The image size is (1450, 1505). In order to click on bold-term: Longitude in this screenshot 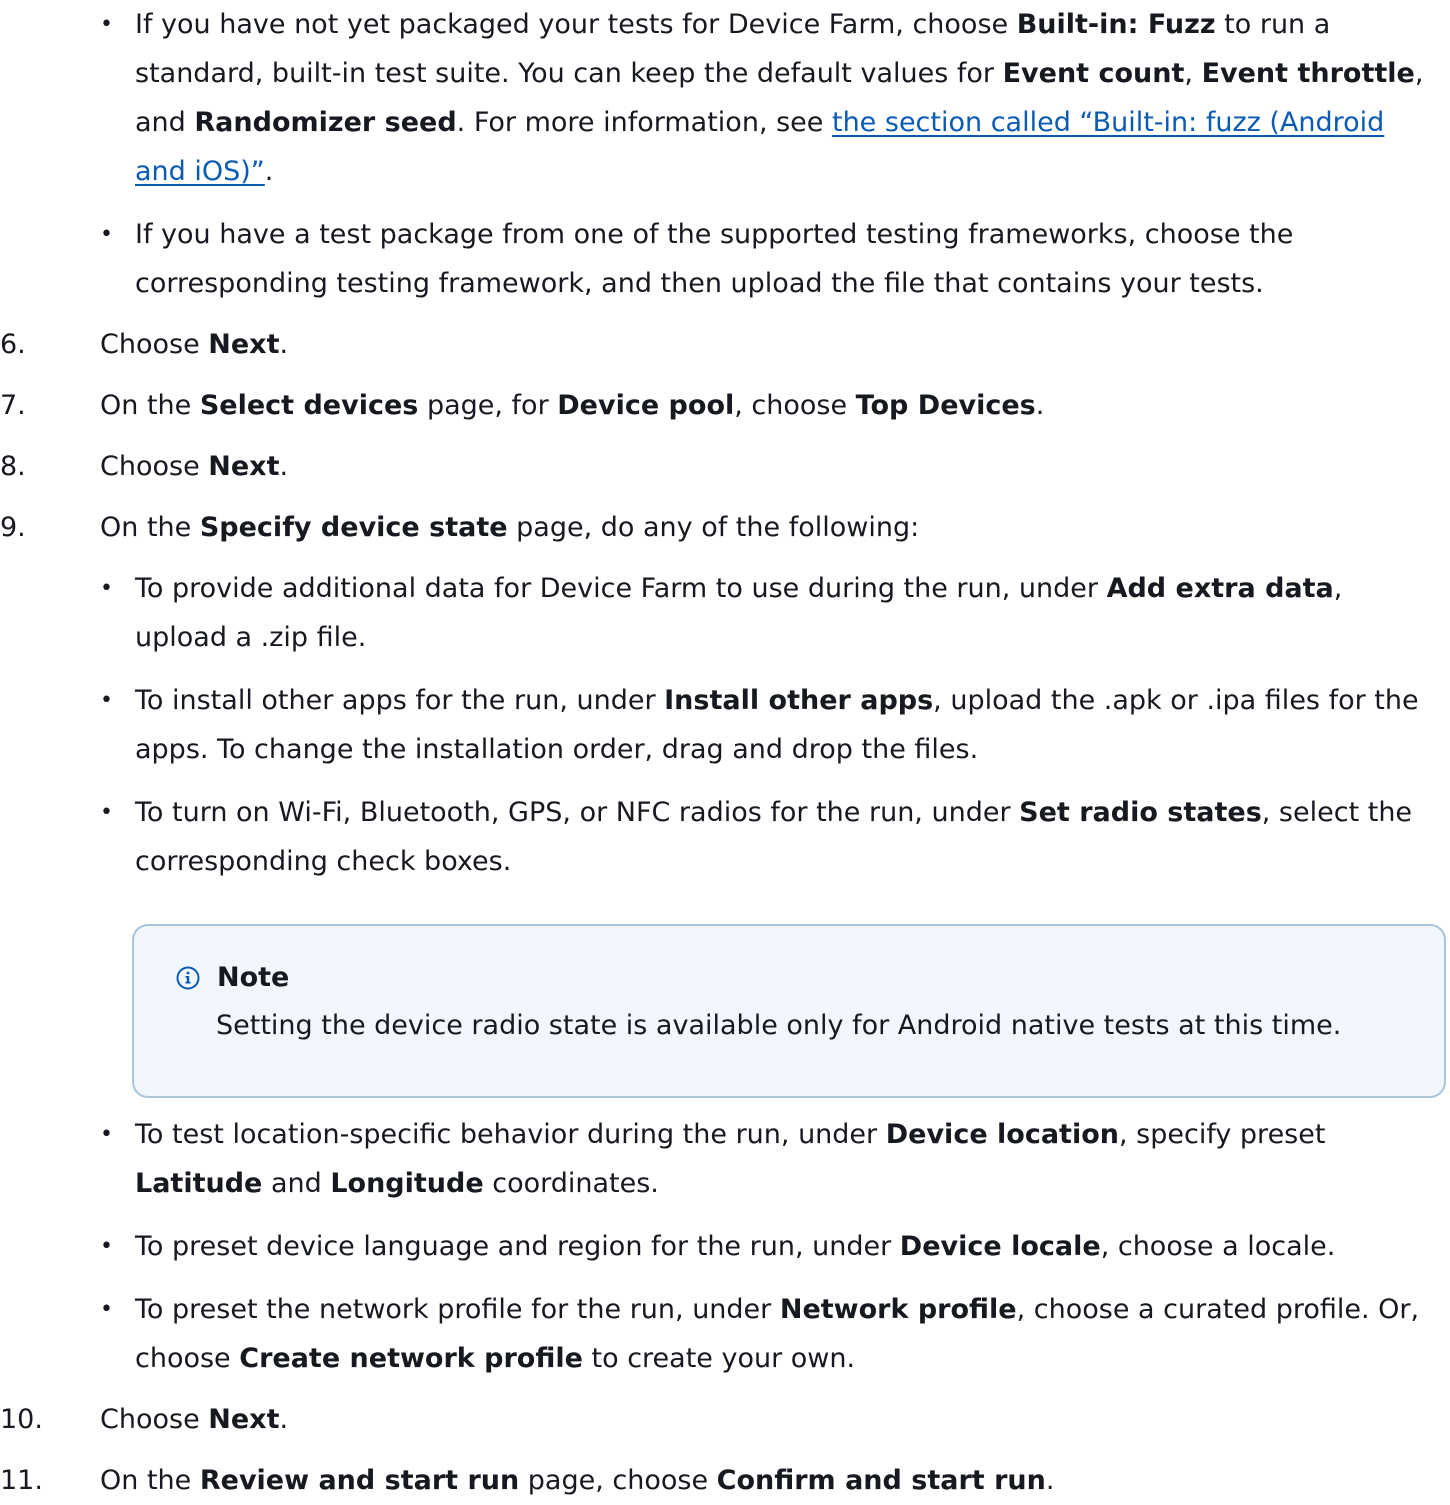, I will do `click(407, 1183)`.